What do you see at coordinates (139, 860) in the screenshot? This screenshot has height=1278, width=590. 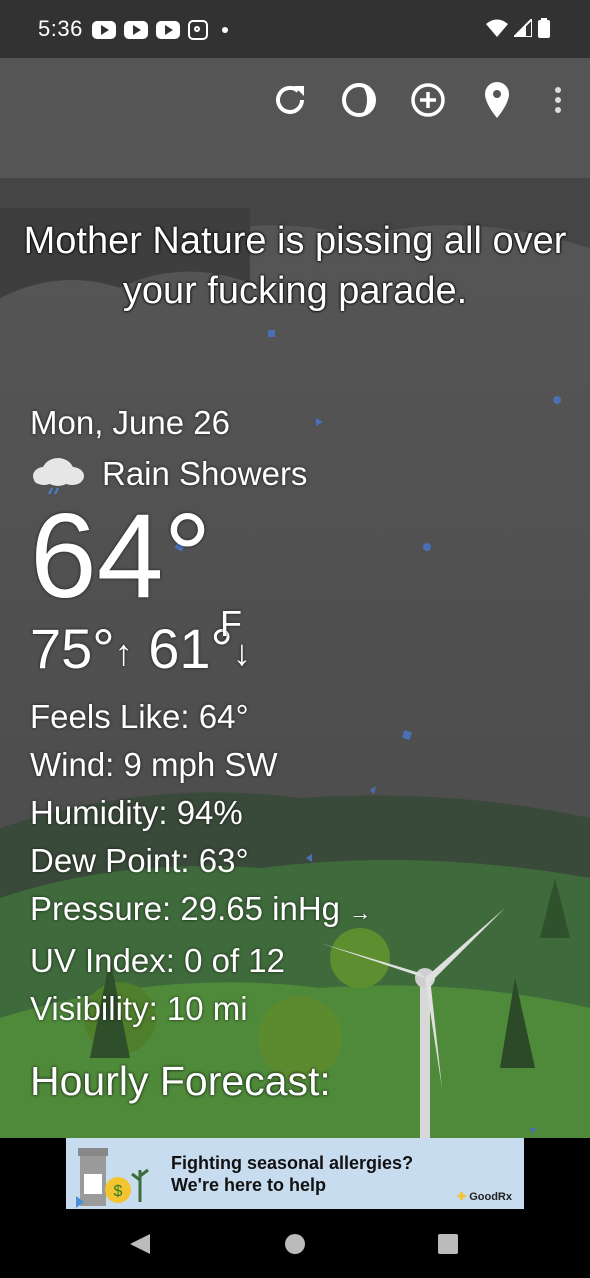 I see `dew-point: Dew Point: 63°` at bounding box center [139, 860].